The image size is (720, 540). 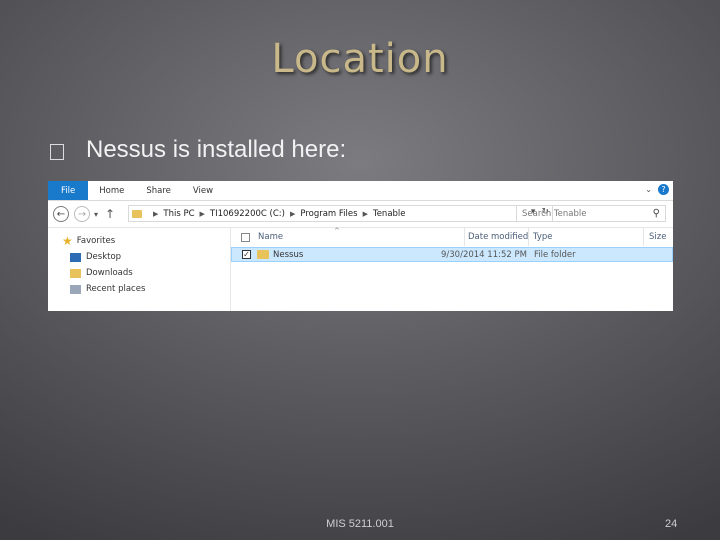 I want to click on tab-file: File, so click(x=68, y=190).